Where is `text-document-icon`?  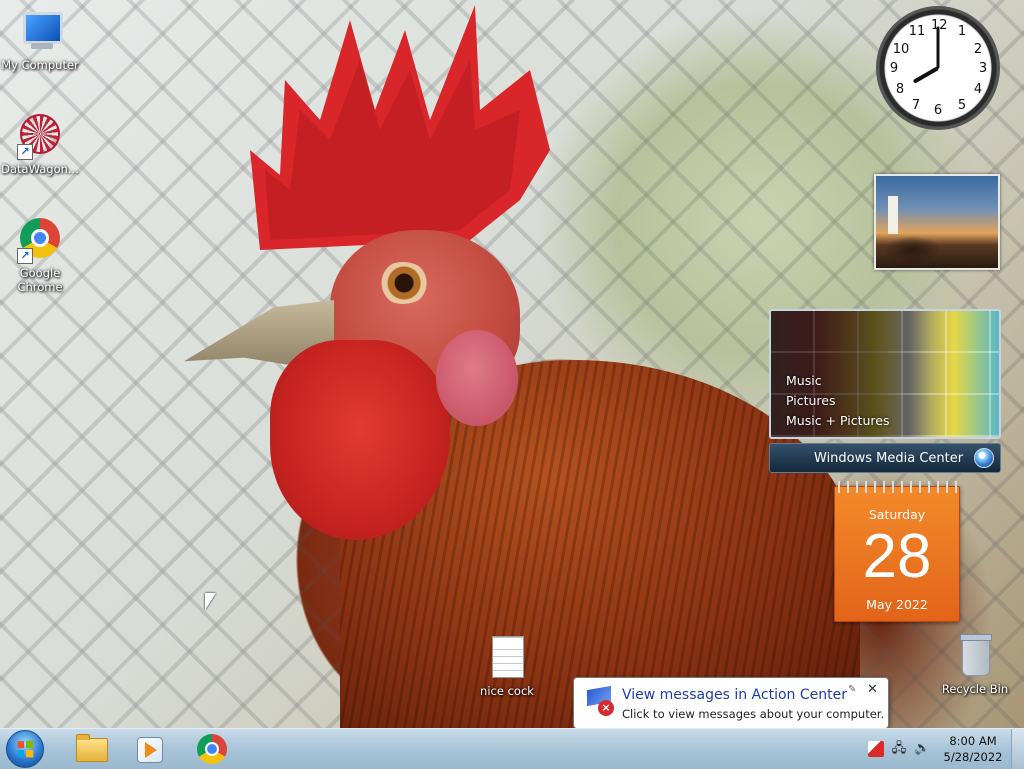 text-document-icon is located at coordinates (507, 657).